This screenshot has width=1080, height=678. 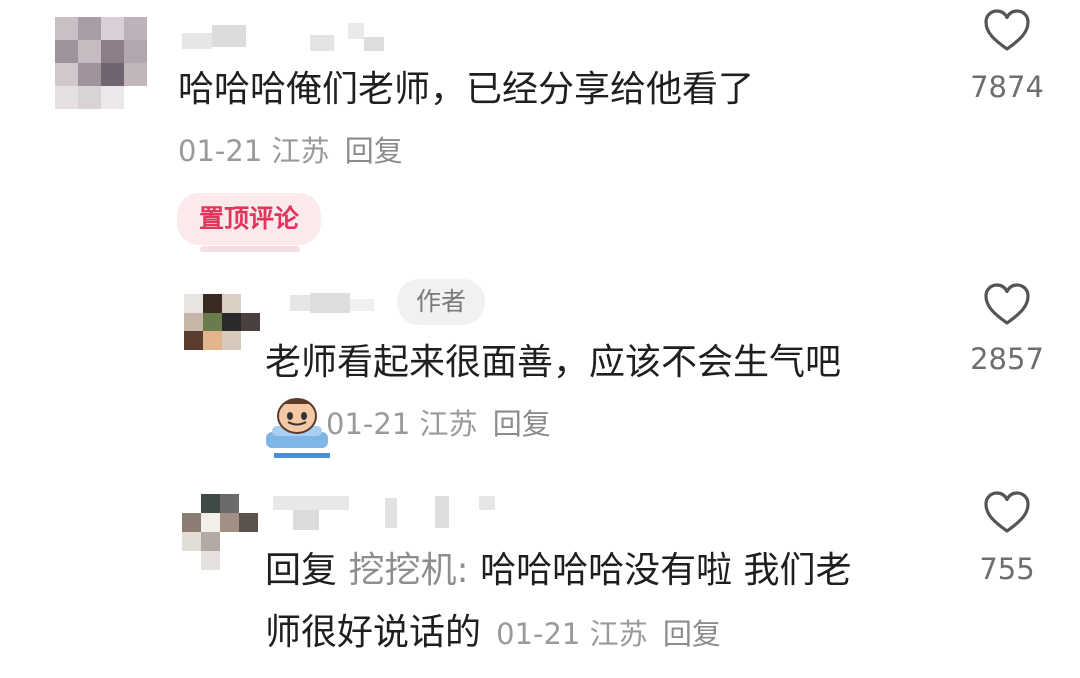 I want to click on author-badge: 作者, so click(x=441, y=302).